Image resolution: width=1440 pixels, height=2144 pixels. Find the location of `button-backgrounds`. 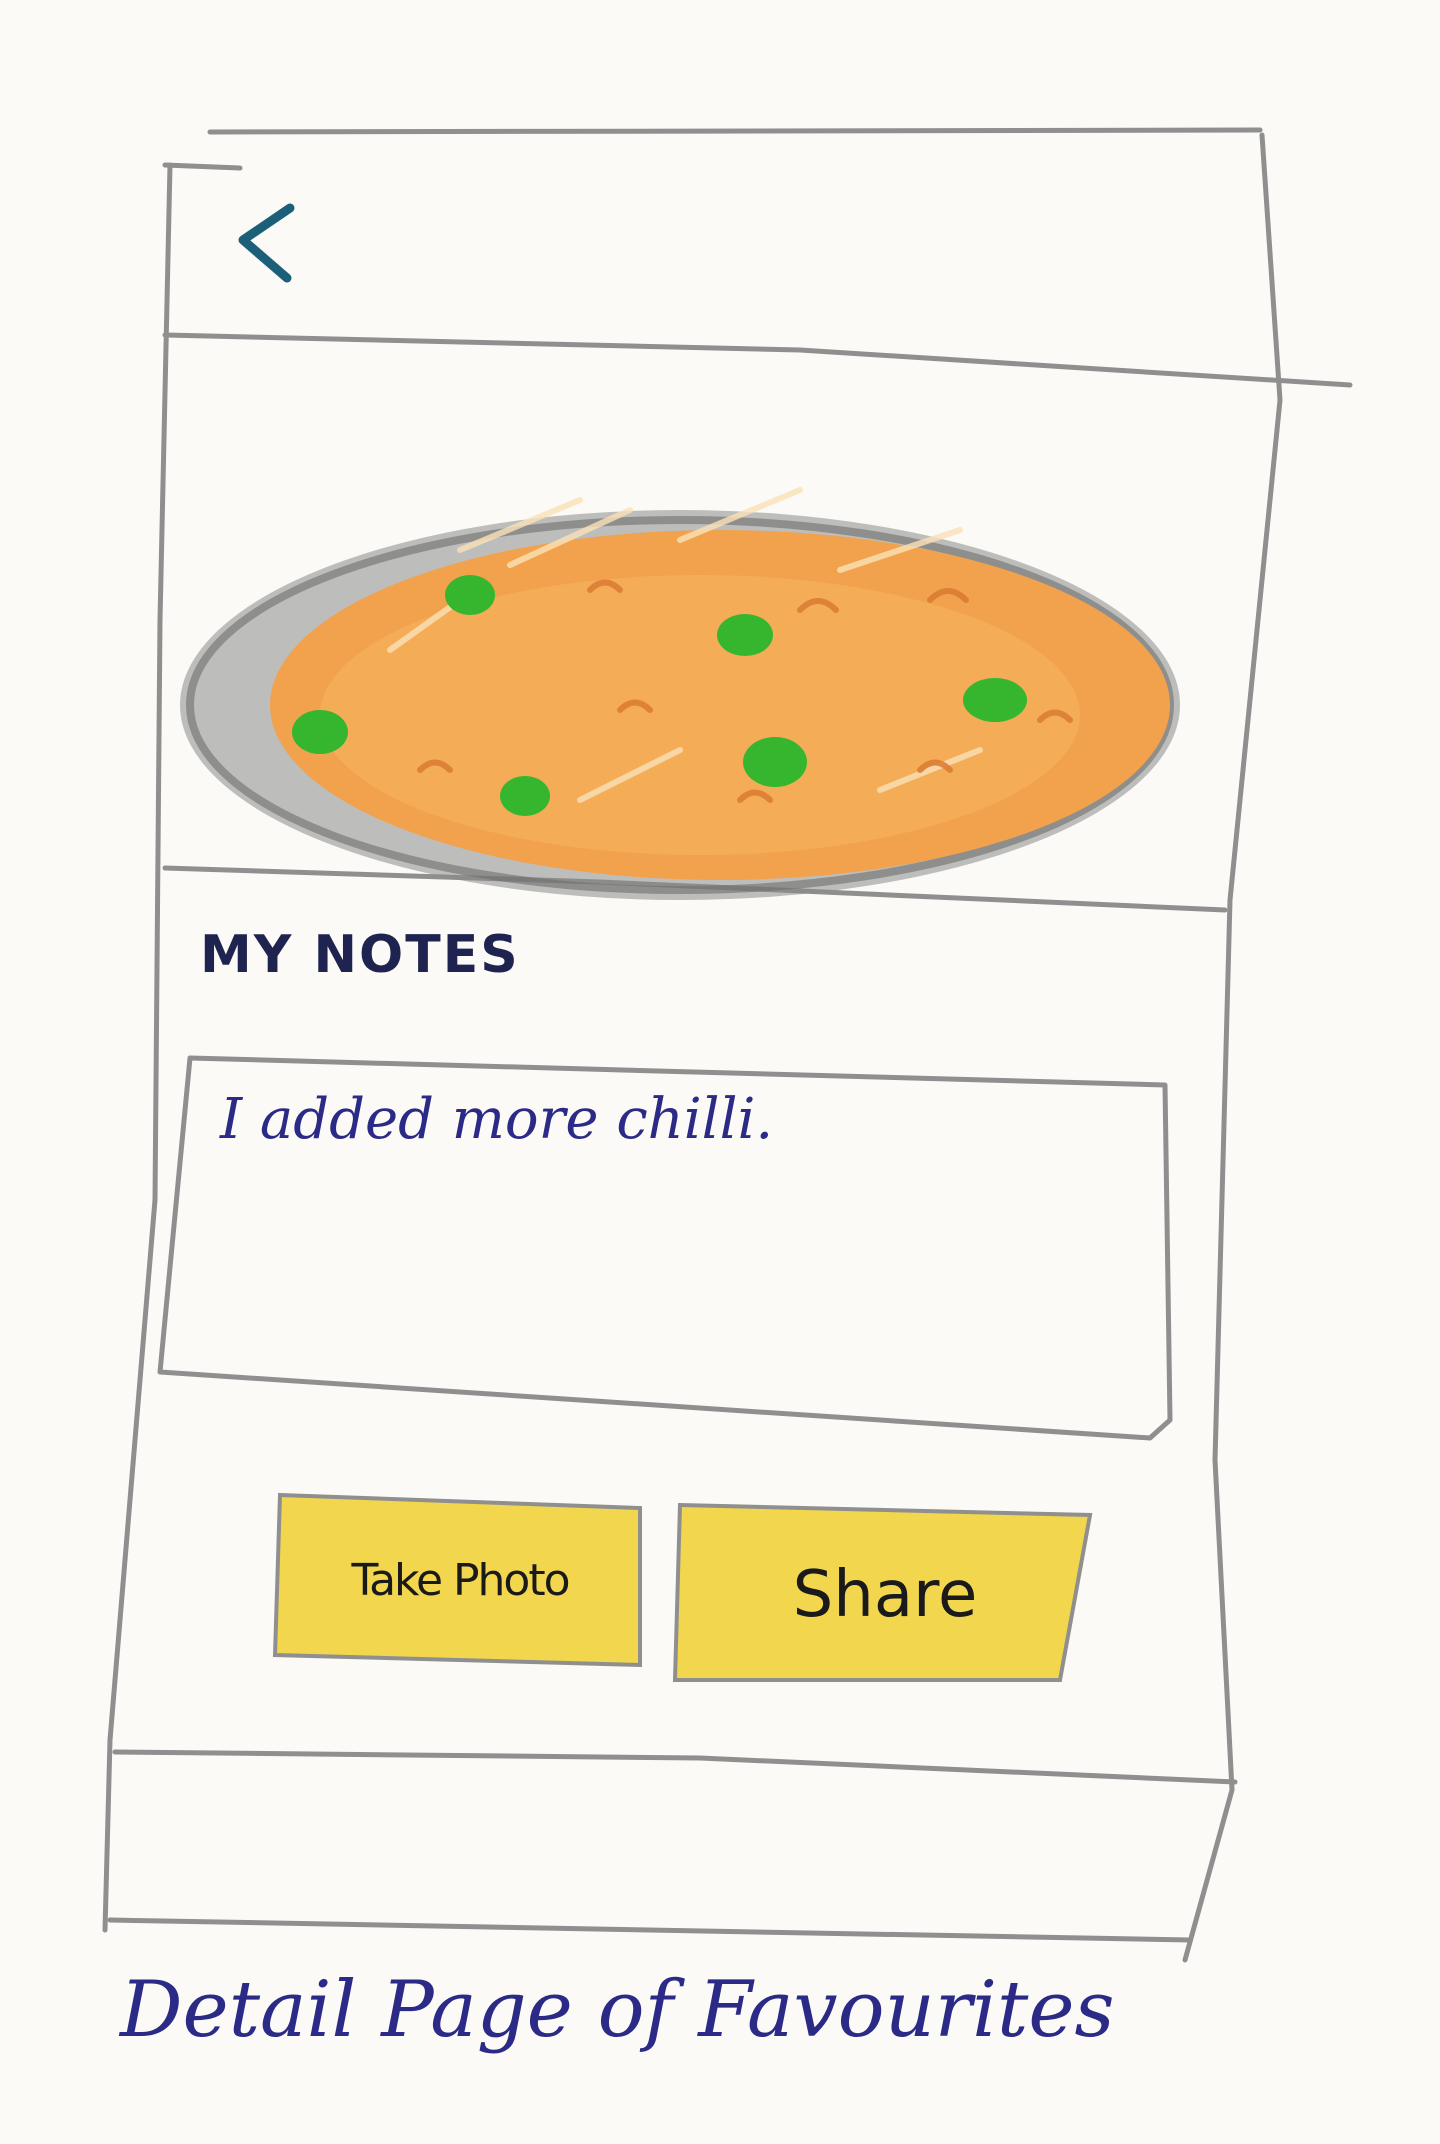

button-backgrounds is located at coordinates (682, 1587).